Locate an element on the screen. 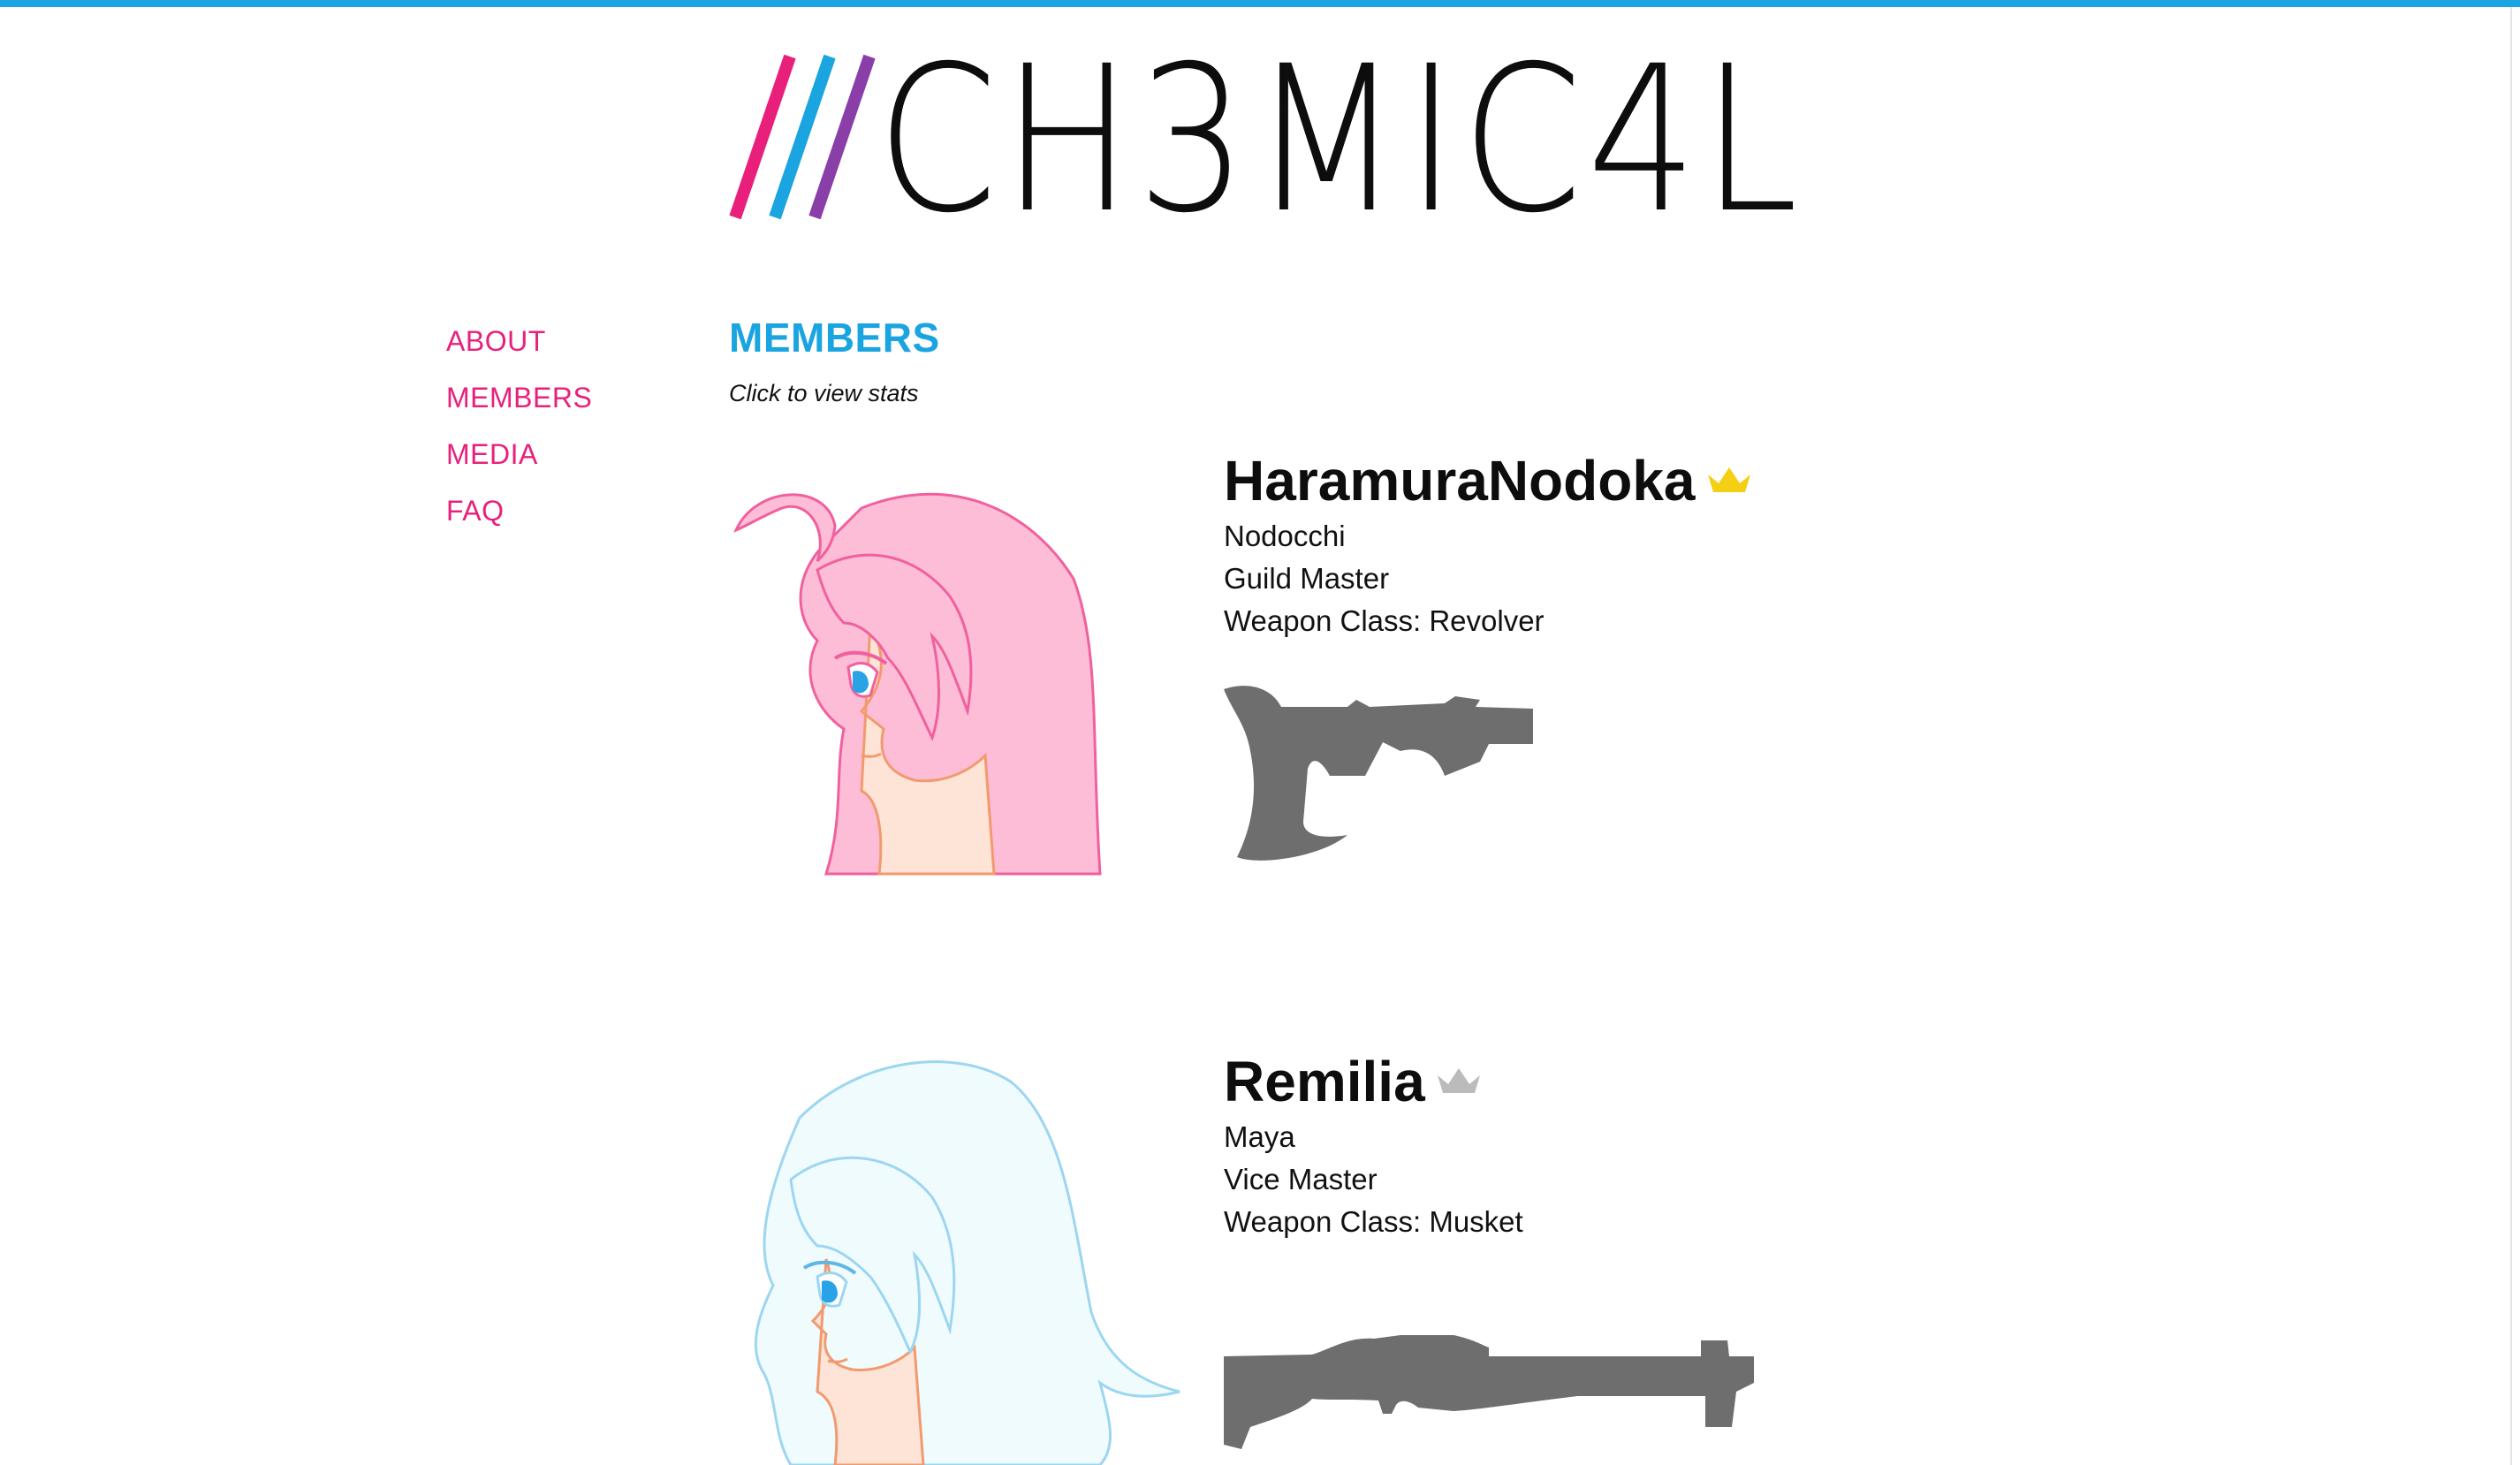  gold-crown-icon is located at coordinates (1728, 480).